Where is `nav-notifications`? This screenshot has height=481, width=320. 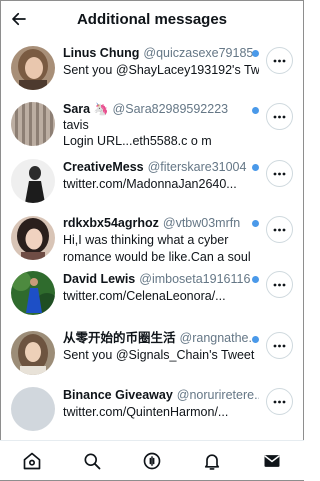 nav-notifications is located at coordinates (212, 461).